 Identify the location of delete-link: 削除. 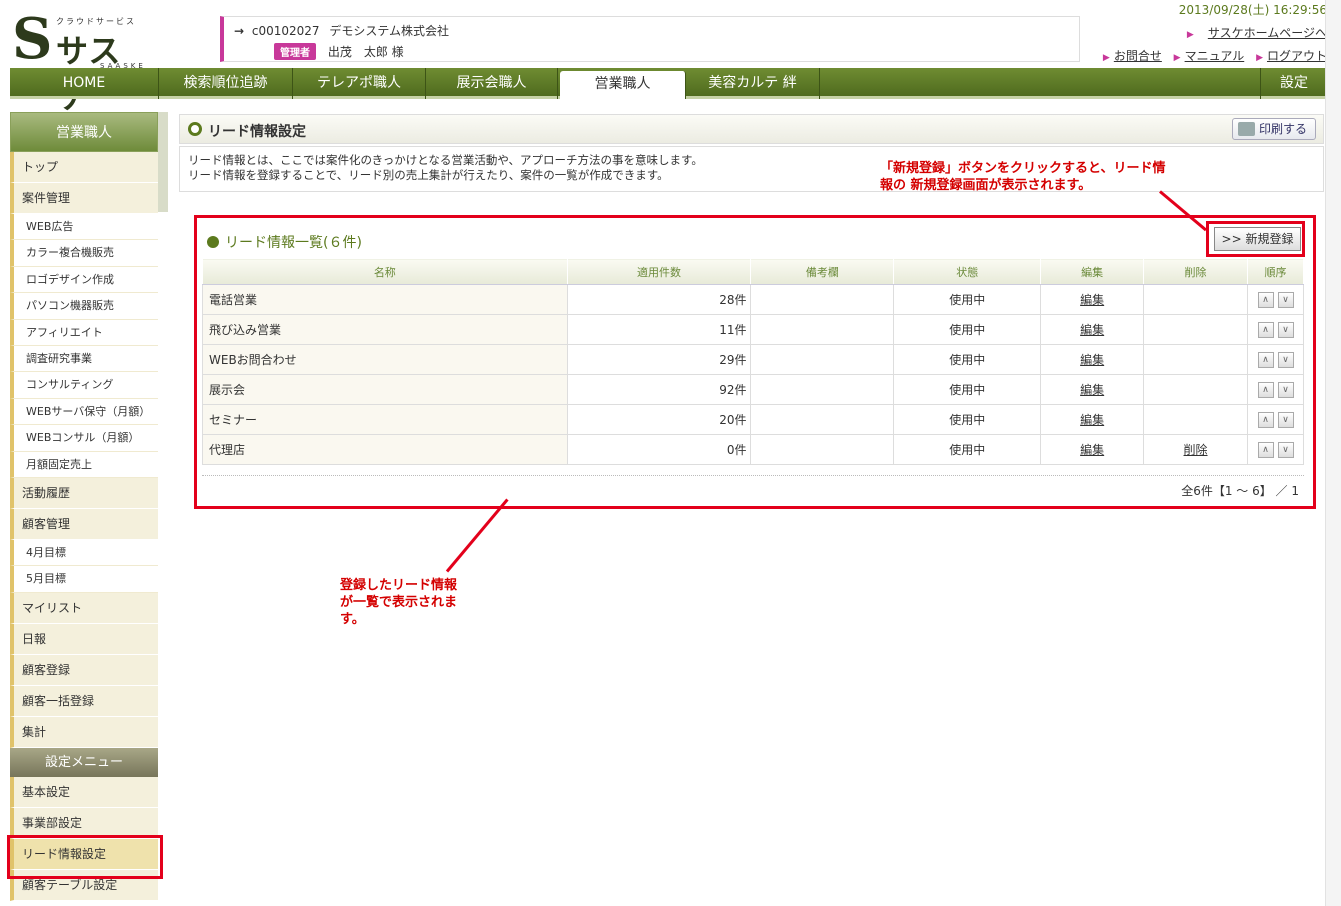
(1196, 450).